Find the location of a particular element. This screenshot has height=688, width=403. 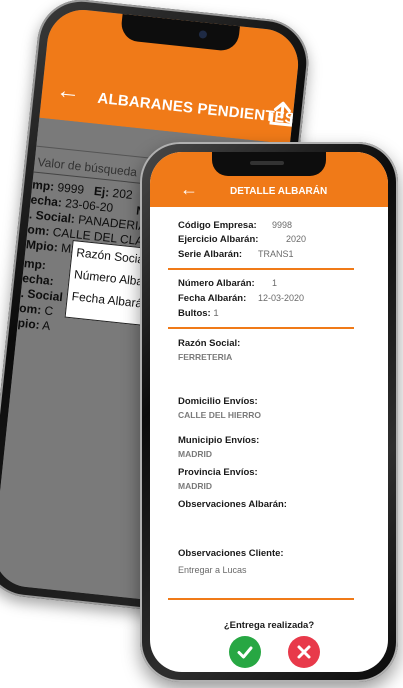

razon-label: Razón Social: is located at coordinates (209, 343).